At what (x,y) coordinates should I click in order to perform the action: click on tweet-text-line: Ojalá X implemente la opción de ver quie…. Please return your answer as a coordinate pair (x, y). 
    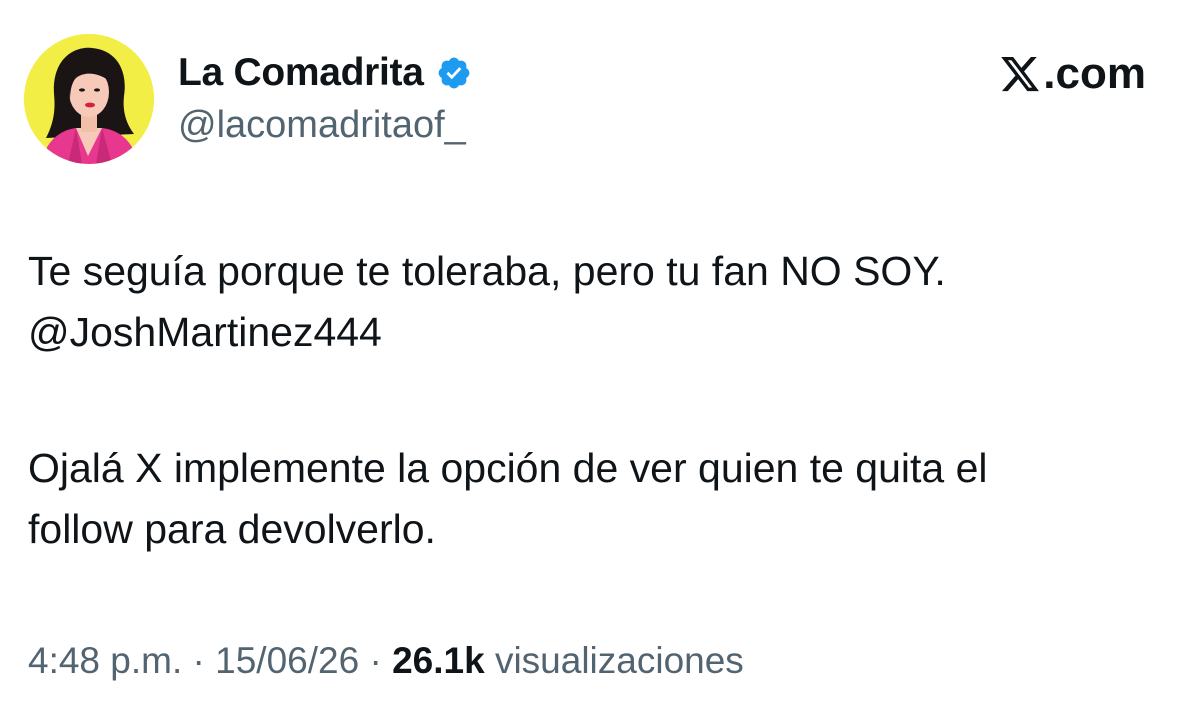
    Looking at the image, I should click on (508, 468).